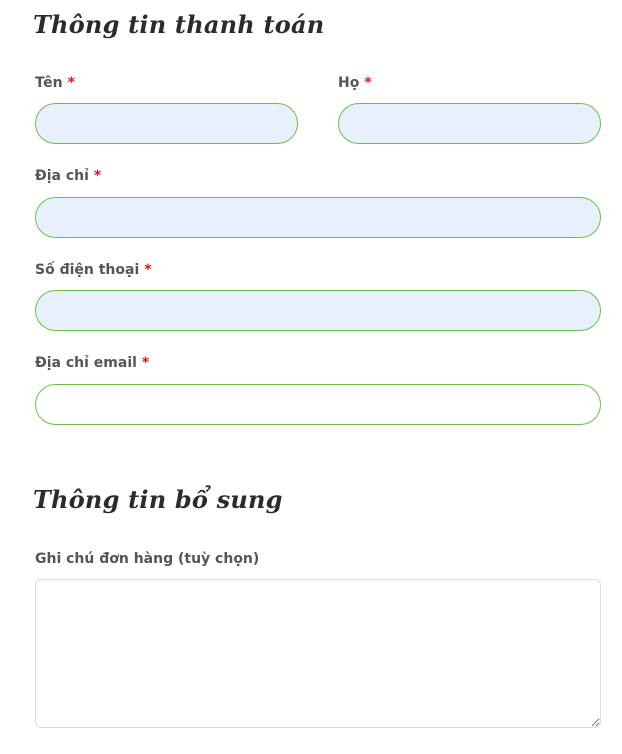 This screenshot has width=622, height=754. Describe the element at coordinates (318, 404) in the screenshot. I see `email-input` at that location.